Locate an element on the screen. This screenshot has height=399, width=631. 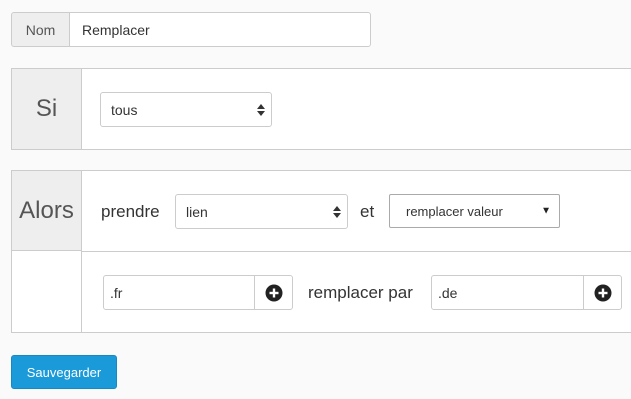
add-replace-value-button is located at coordinates (602, 292).